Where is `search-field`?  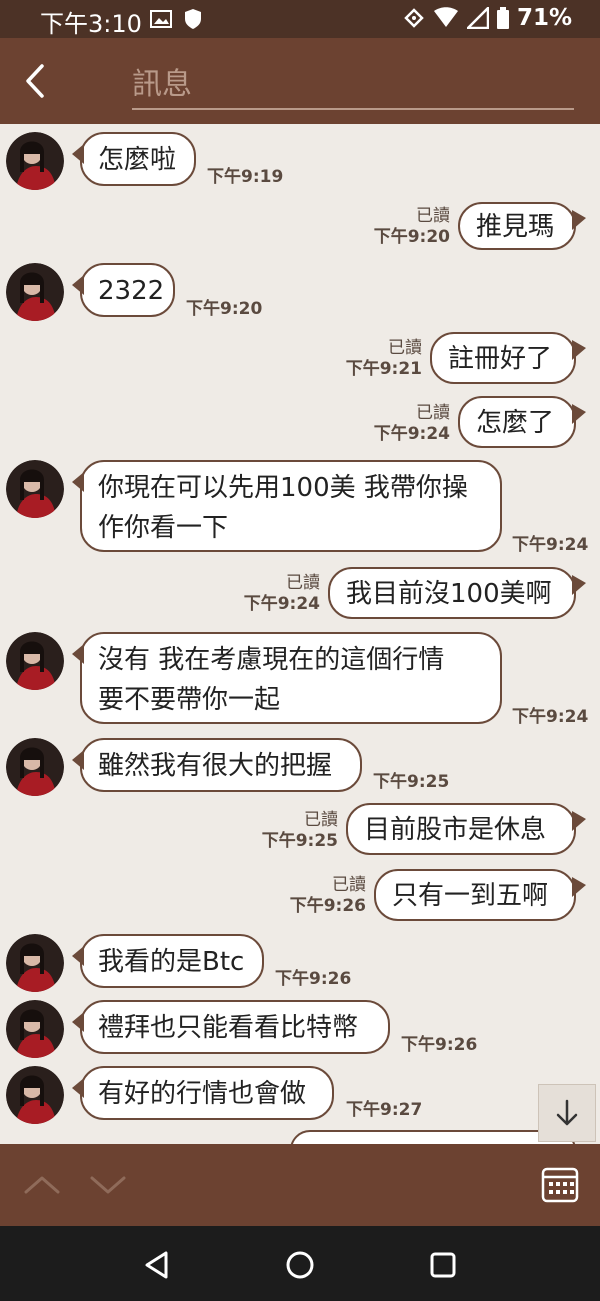
search-field is located at coordinates (353, 85).